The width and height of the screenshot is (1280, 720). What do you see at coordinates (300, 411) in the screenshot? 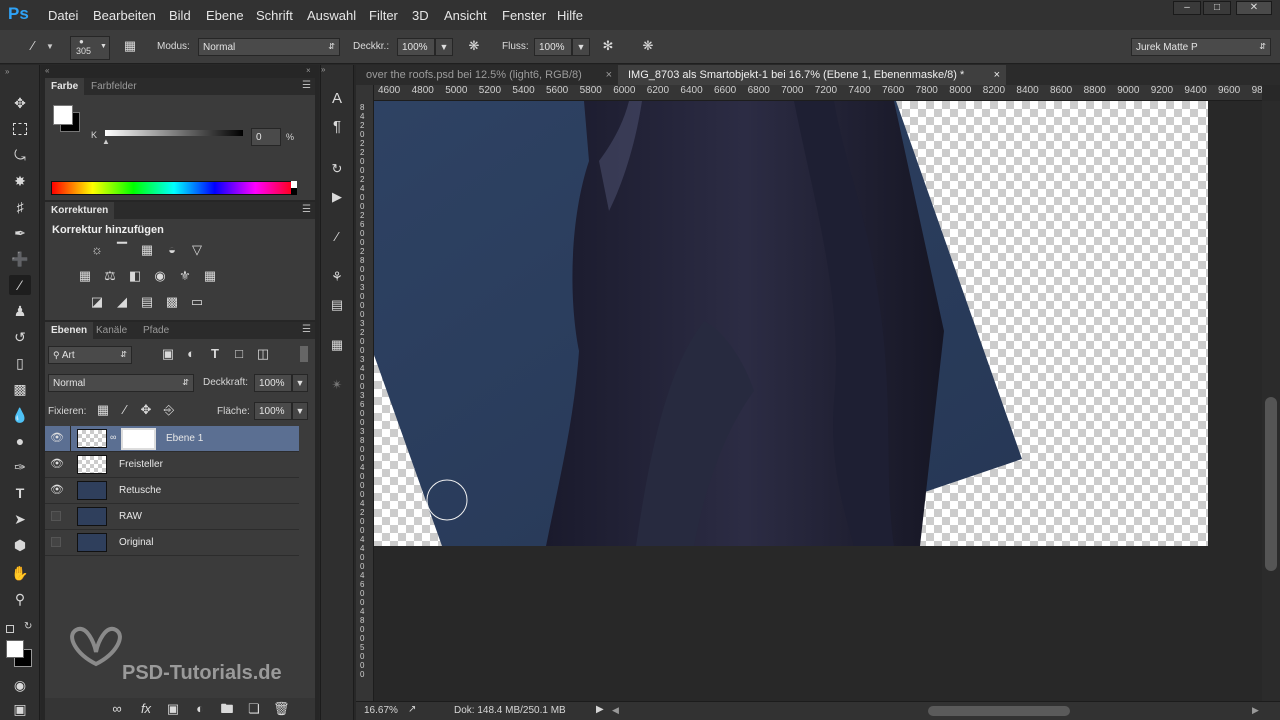
I see `fill-dropdown: ▼` at bounding box center [300, 411].